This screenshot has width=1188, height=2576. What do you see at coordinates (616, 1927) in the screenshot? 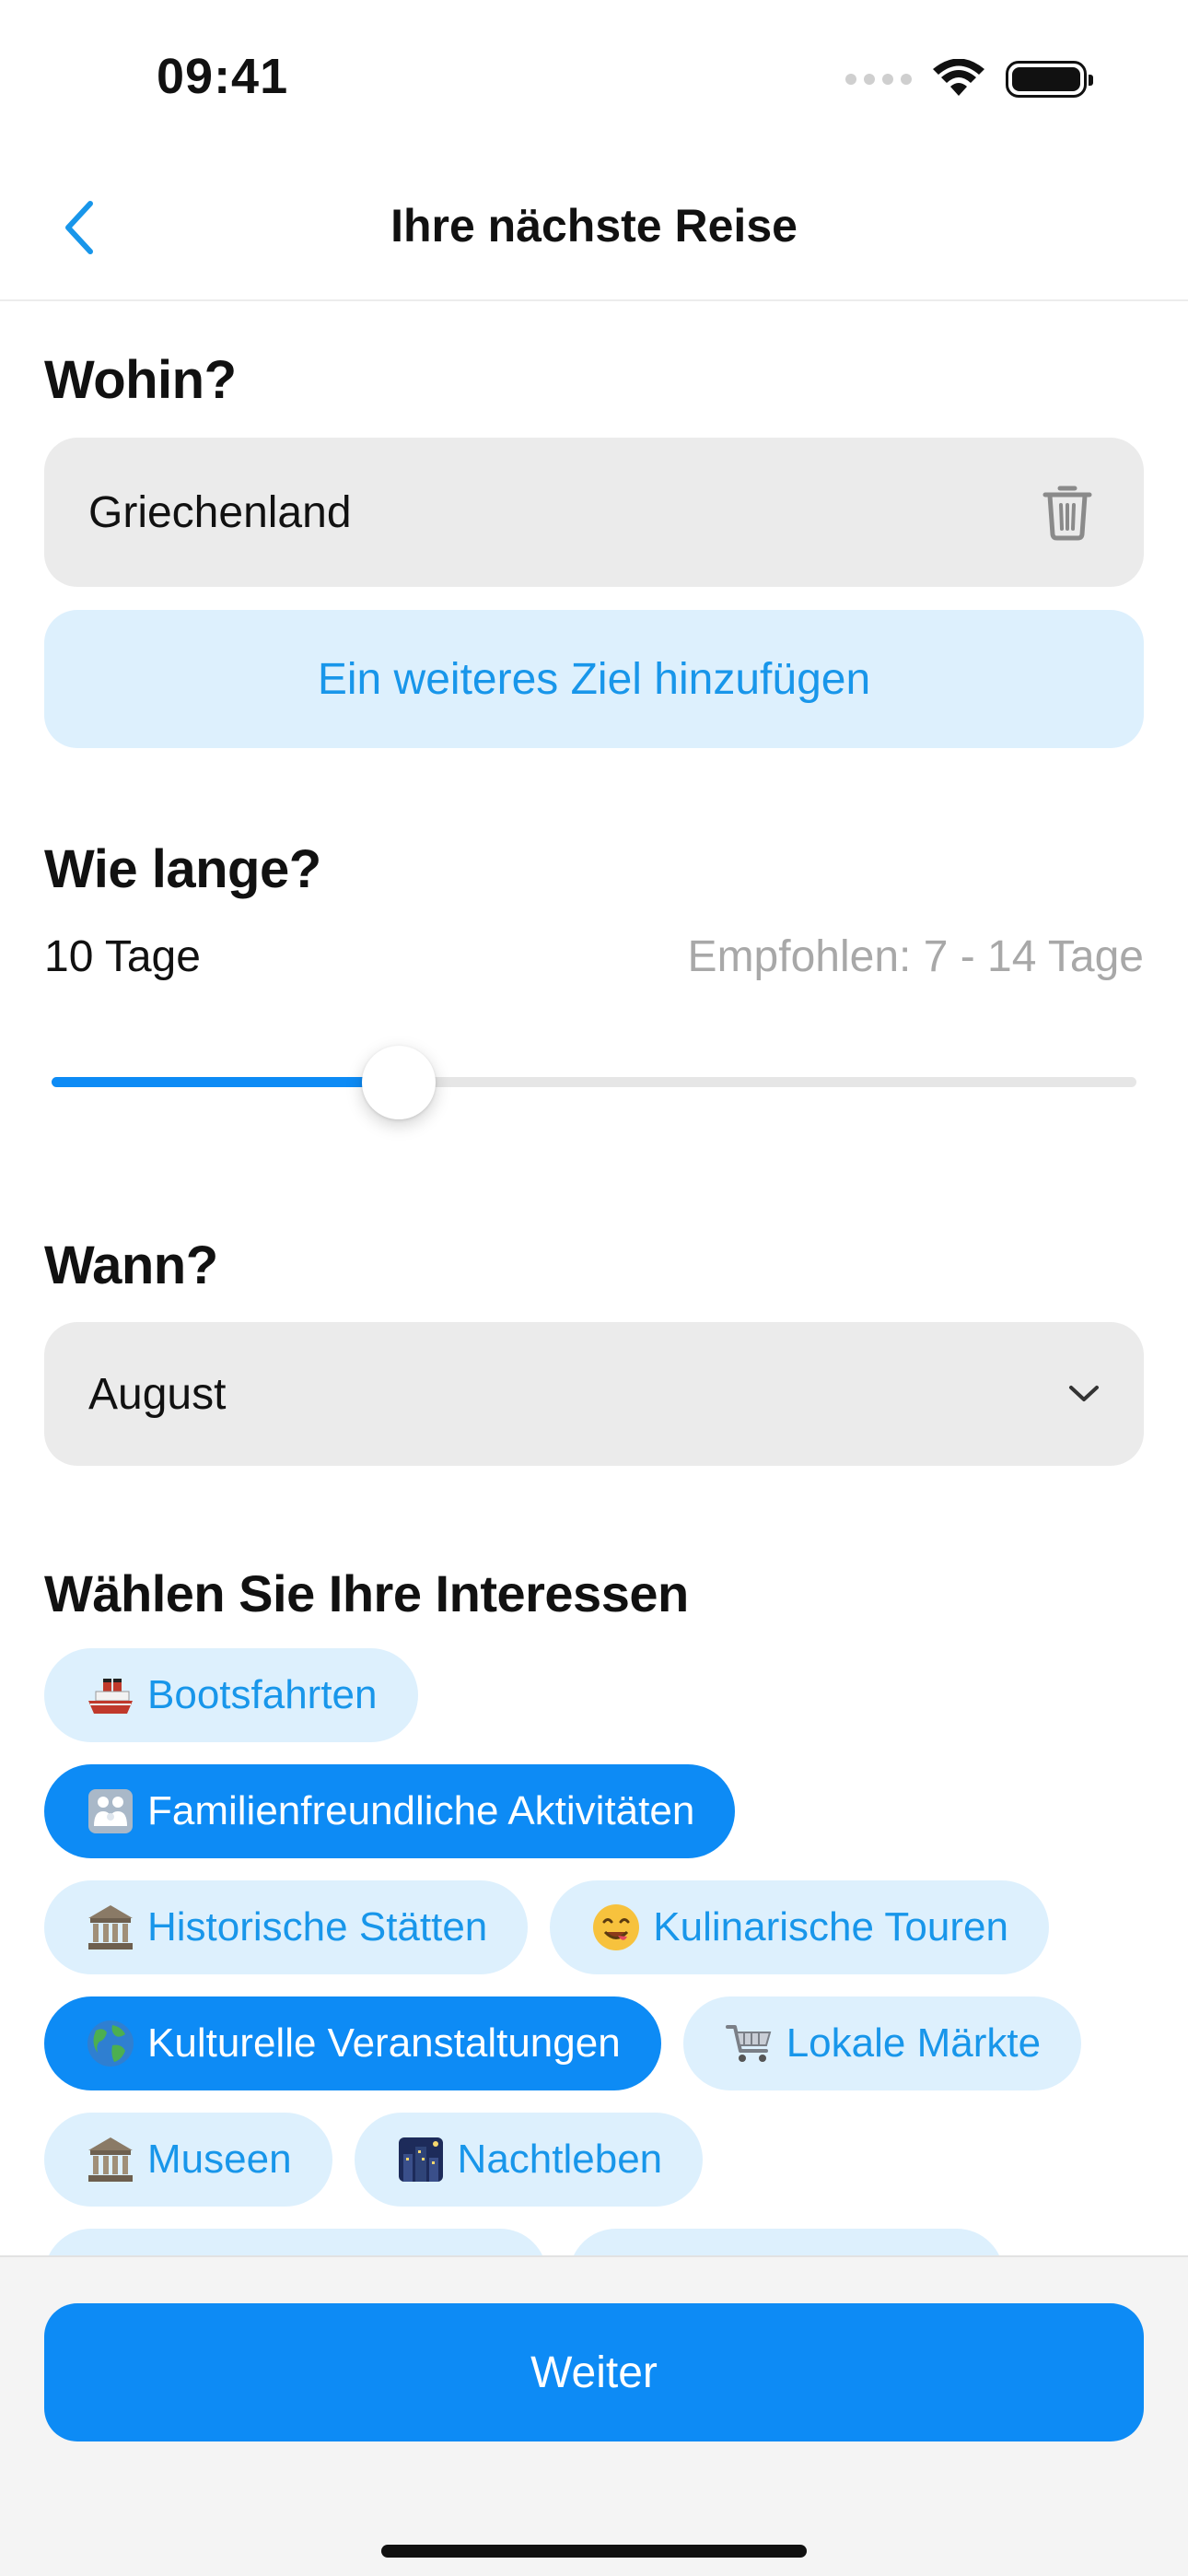
I see `yummy-face-icon` at bounding box center [616, 1927].